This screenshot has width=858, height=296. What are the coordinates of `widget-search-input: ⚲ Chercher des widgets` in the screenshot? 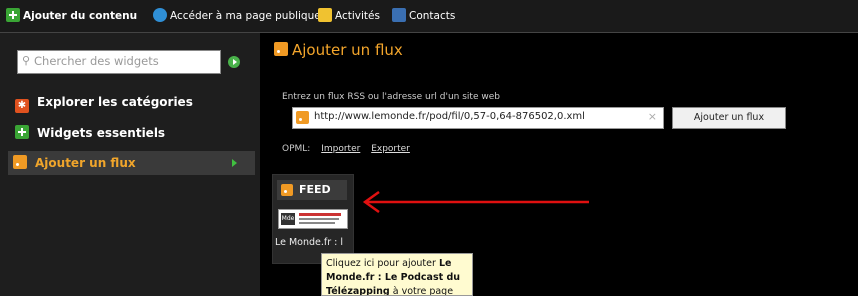 It's located at (119, 62).